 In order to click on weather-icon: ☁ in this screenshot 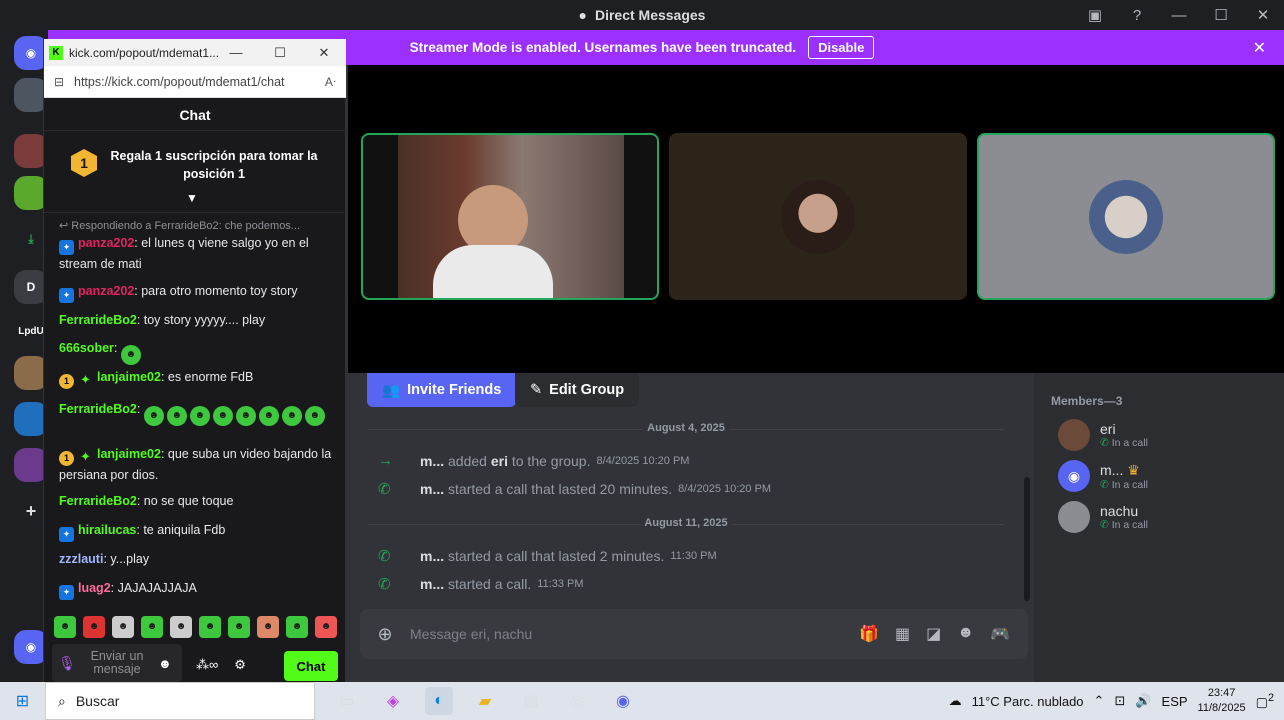, I will do `click(955, 701)`.